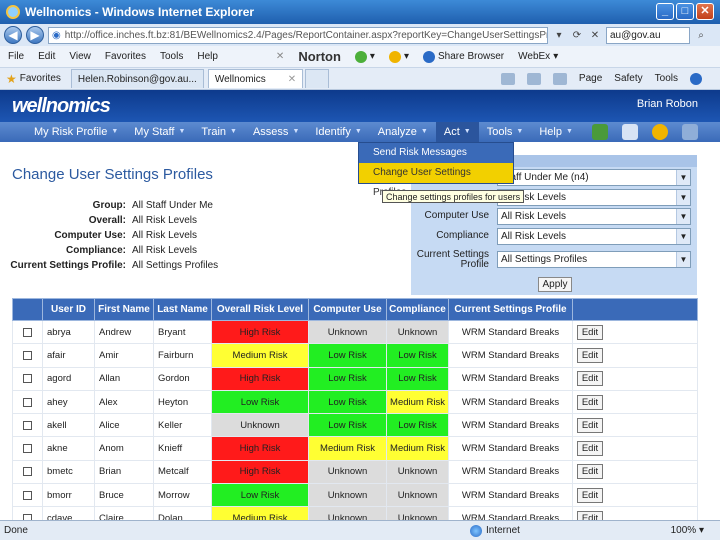 Image resolution: width=720 pixels, height=540 pixels. I want to click on nav-my-staff: My Staff ▼, so click(159, 132).